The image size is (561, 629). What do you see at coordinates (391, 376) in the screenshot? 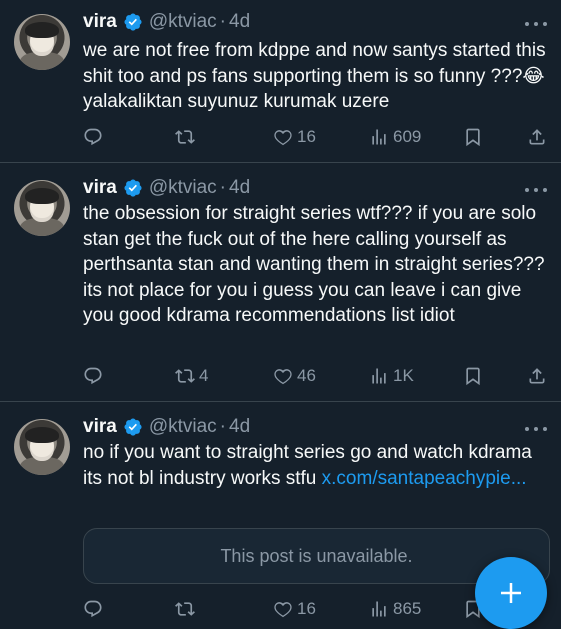
I see `views-button: 1K` at bounding box center [391, 376].